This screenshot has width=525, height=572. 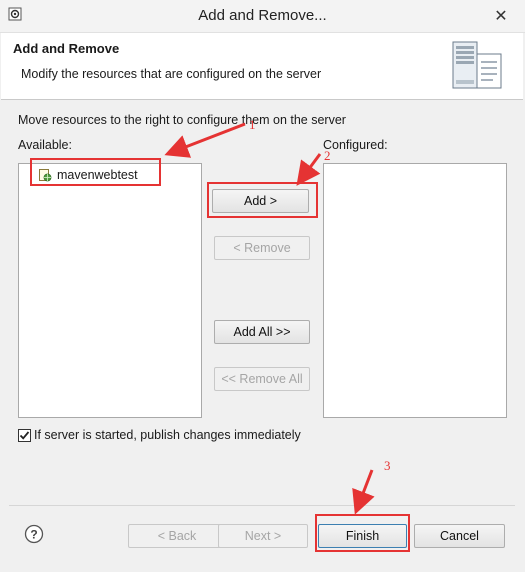 I want to click on highlight-add-button, so click(x=262, y=200).